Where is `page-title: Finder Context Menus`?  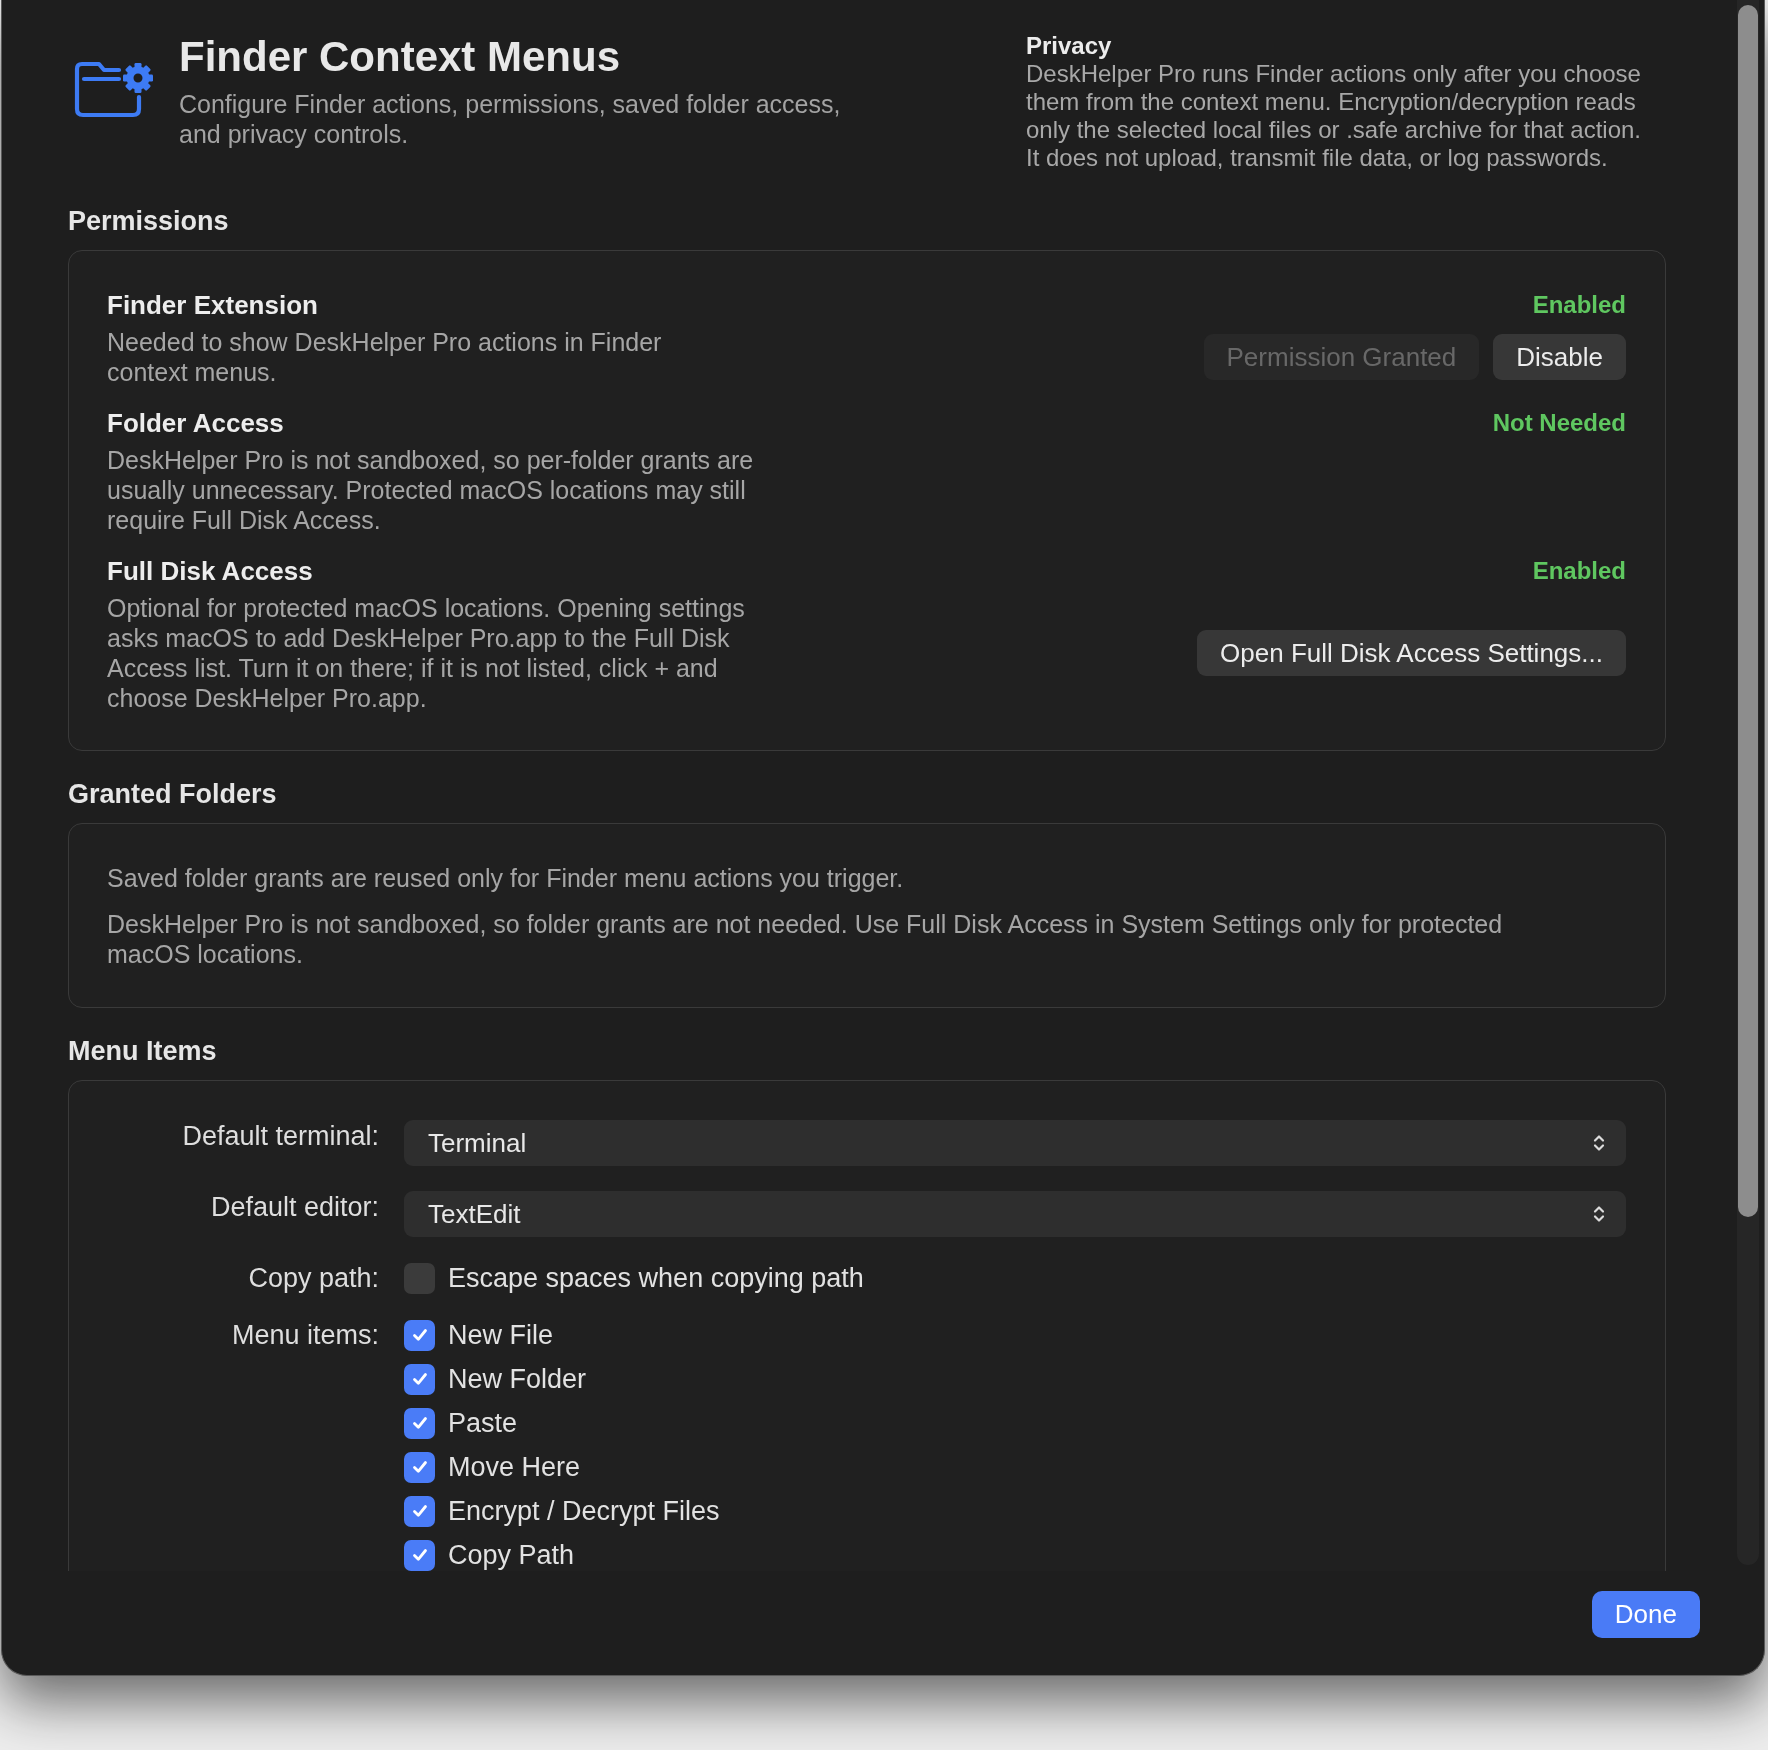 page-title: Finder Context Menus is located at coordinates (400, 57).